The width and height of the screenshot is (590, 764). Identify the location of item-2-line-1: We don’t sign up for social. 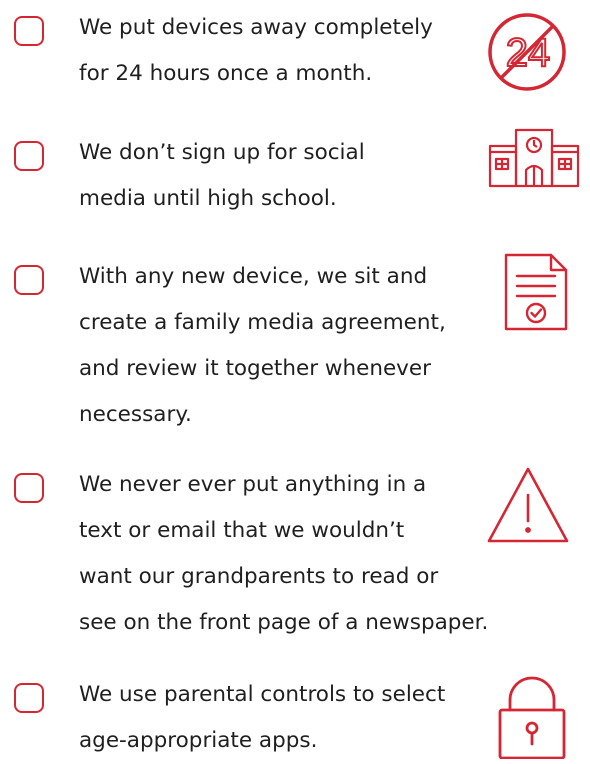
(222, 152).